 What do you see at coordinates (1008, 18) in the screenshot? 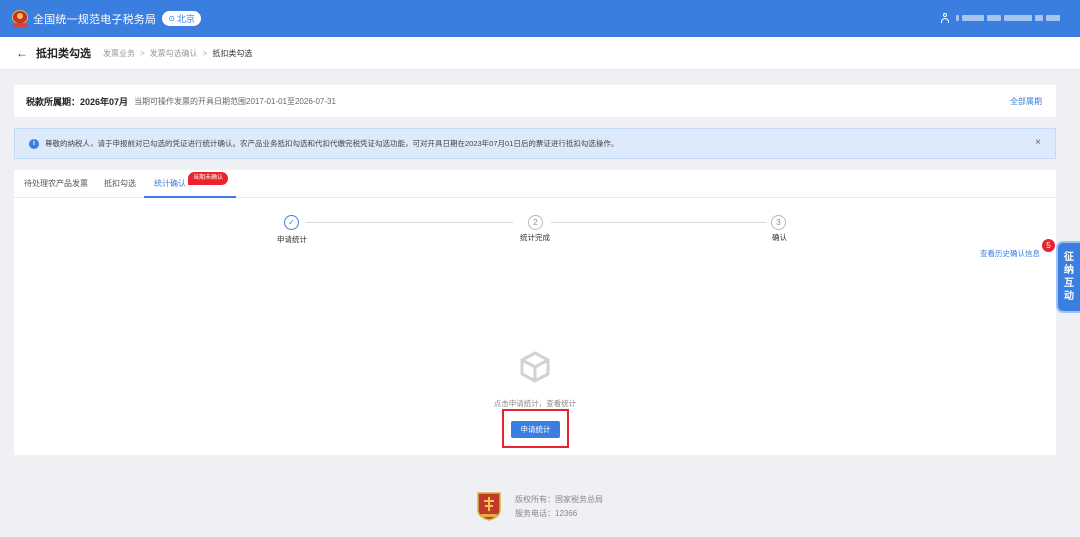
I see `user-name-redacted` at bounding box center [1008, 18].